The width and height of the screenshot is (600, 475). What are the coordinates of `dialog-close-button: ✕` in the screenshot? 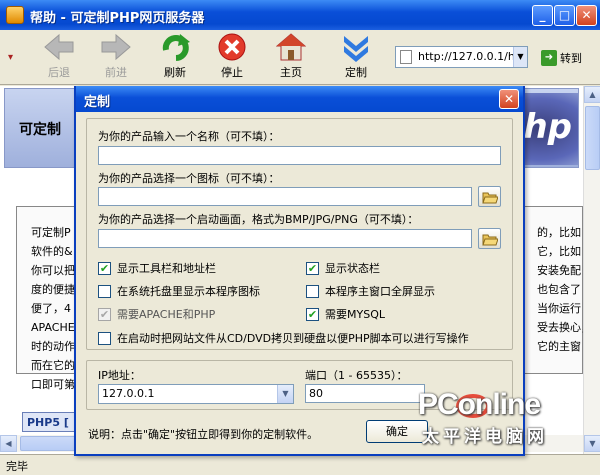 It's located at (509, 99).